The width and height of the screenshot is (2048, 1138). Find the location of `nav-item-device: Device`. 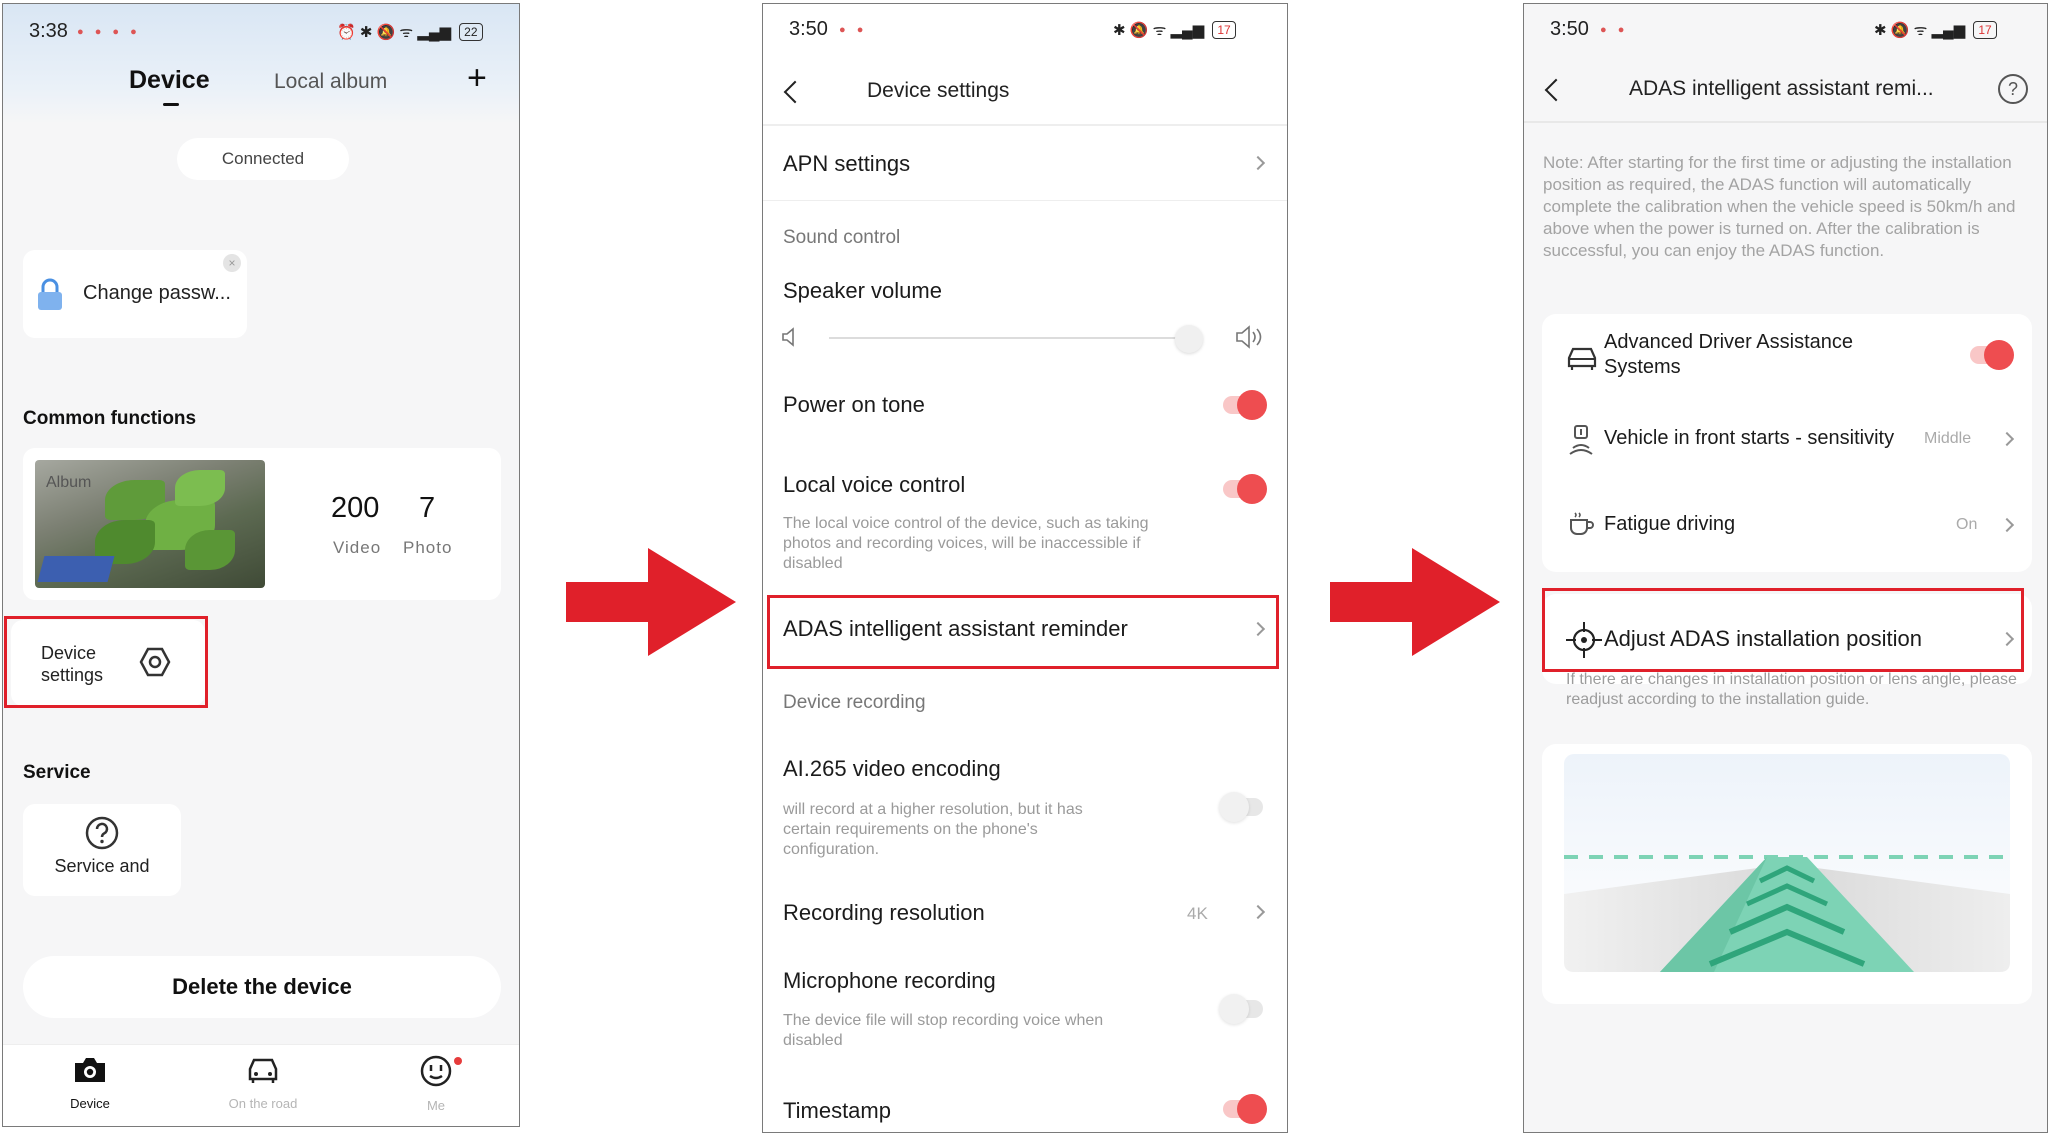

nav-item-device: Device is located at coordinates (90, 1083).